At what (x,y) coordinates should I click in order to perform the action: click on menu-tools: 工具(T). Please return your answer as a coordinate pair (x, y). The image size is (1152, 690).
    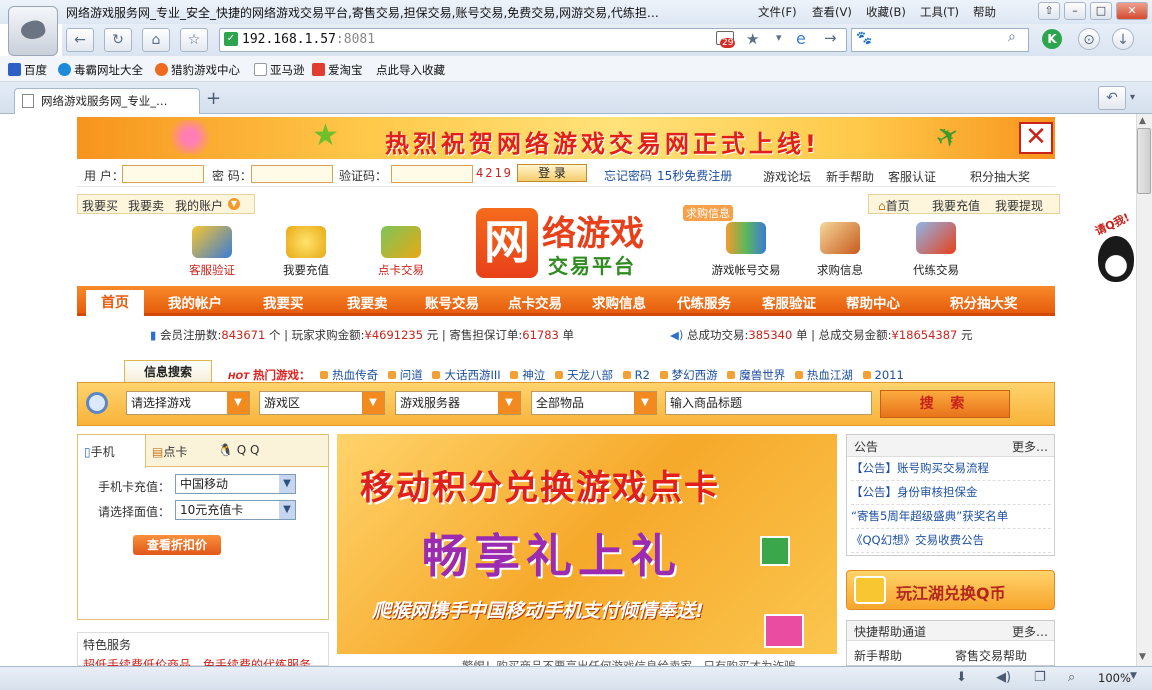
    Looking at the image, I should click on (939, 12).